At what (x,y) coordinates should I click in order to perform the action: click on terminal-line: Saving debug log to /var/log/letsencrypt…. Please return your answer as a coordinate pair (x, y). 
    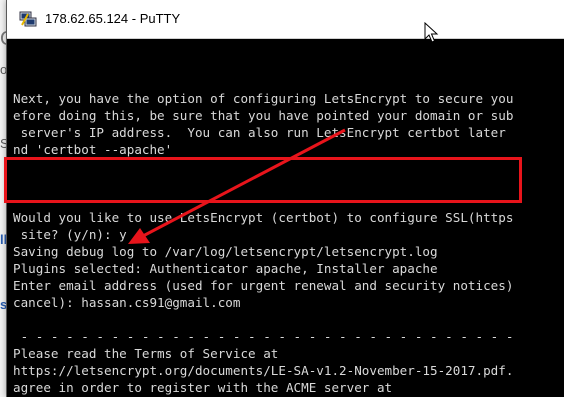
    Looking at the image, I should click on (225, 251).